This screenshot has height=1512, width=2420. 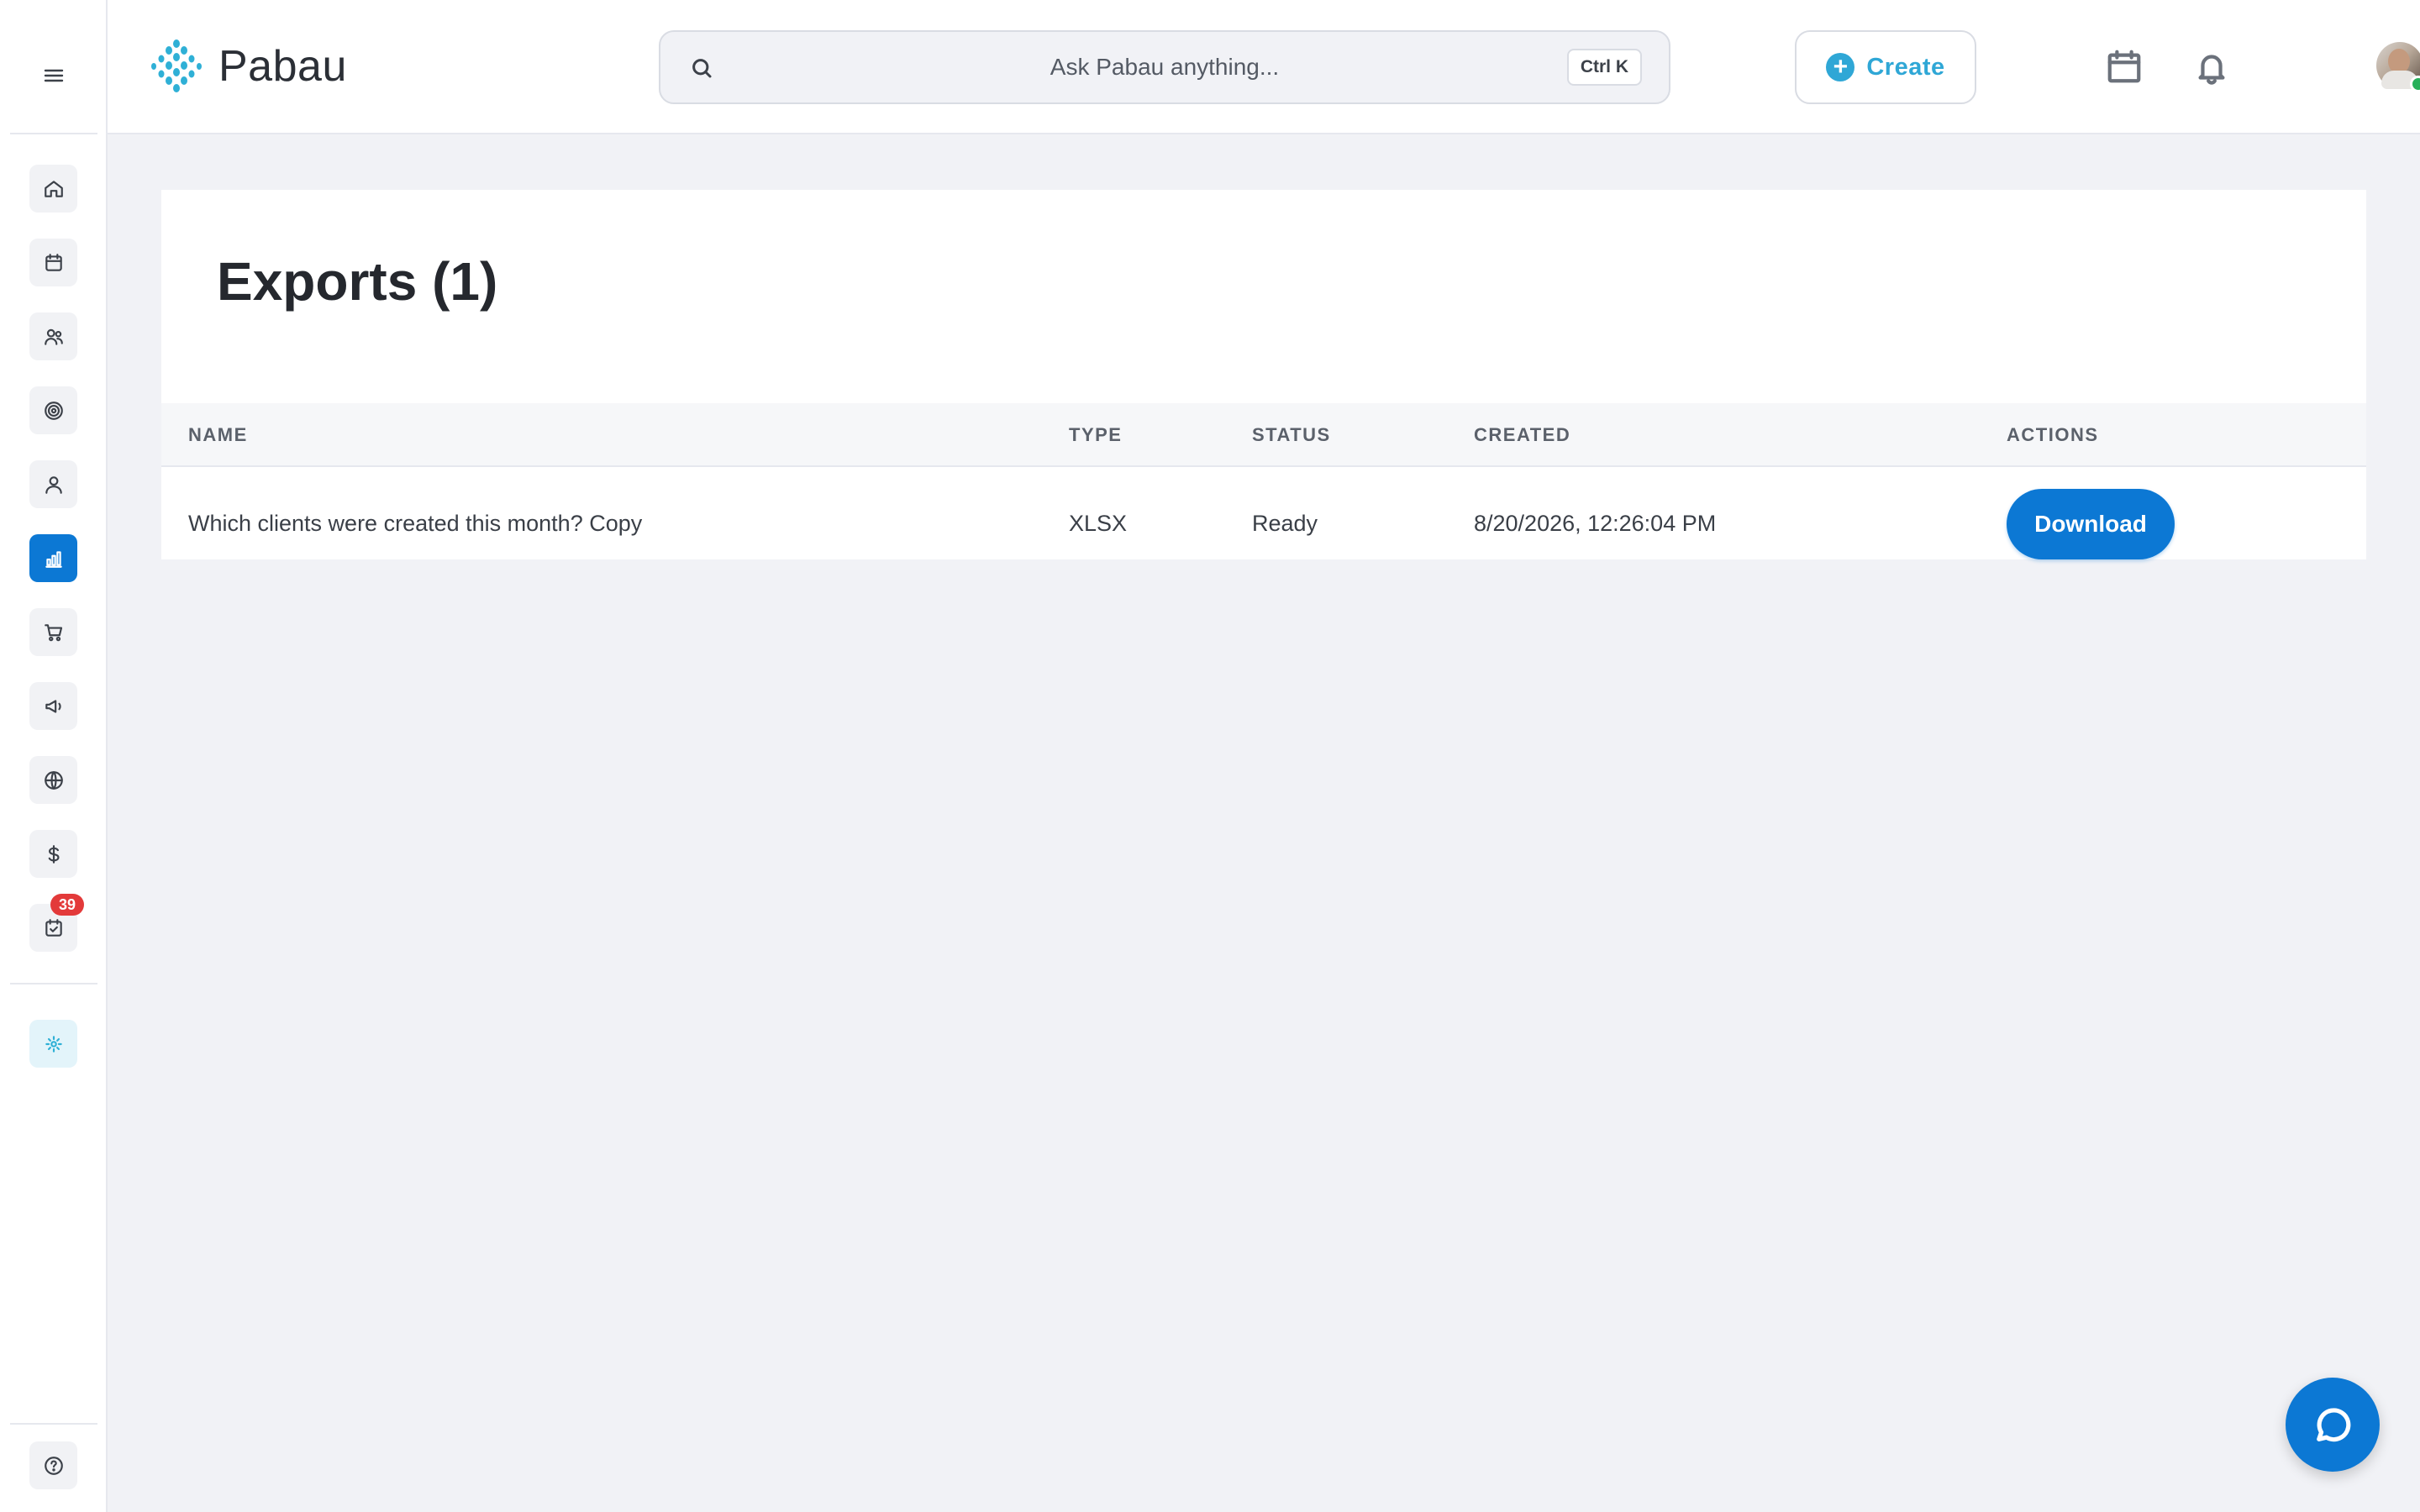 What do you see at coordinates (2091, 524) in the screenshot?
I see `download-button: Download` at bounding box center [2091, 524].